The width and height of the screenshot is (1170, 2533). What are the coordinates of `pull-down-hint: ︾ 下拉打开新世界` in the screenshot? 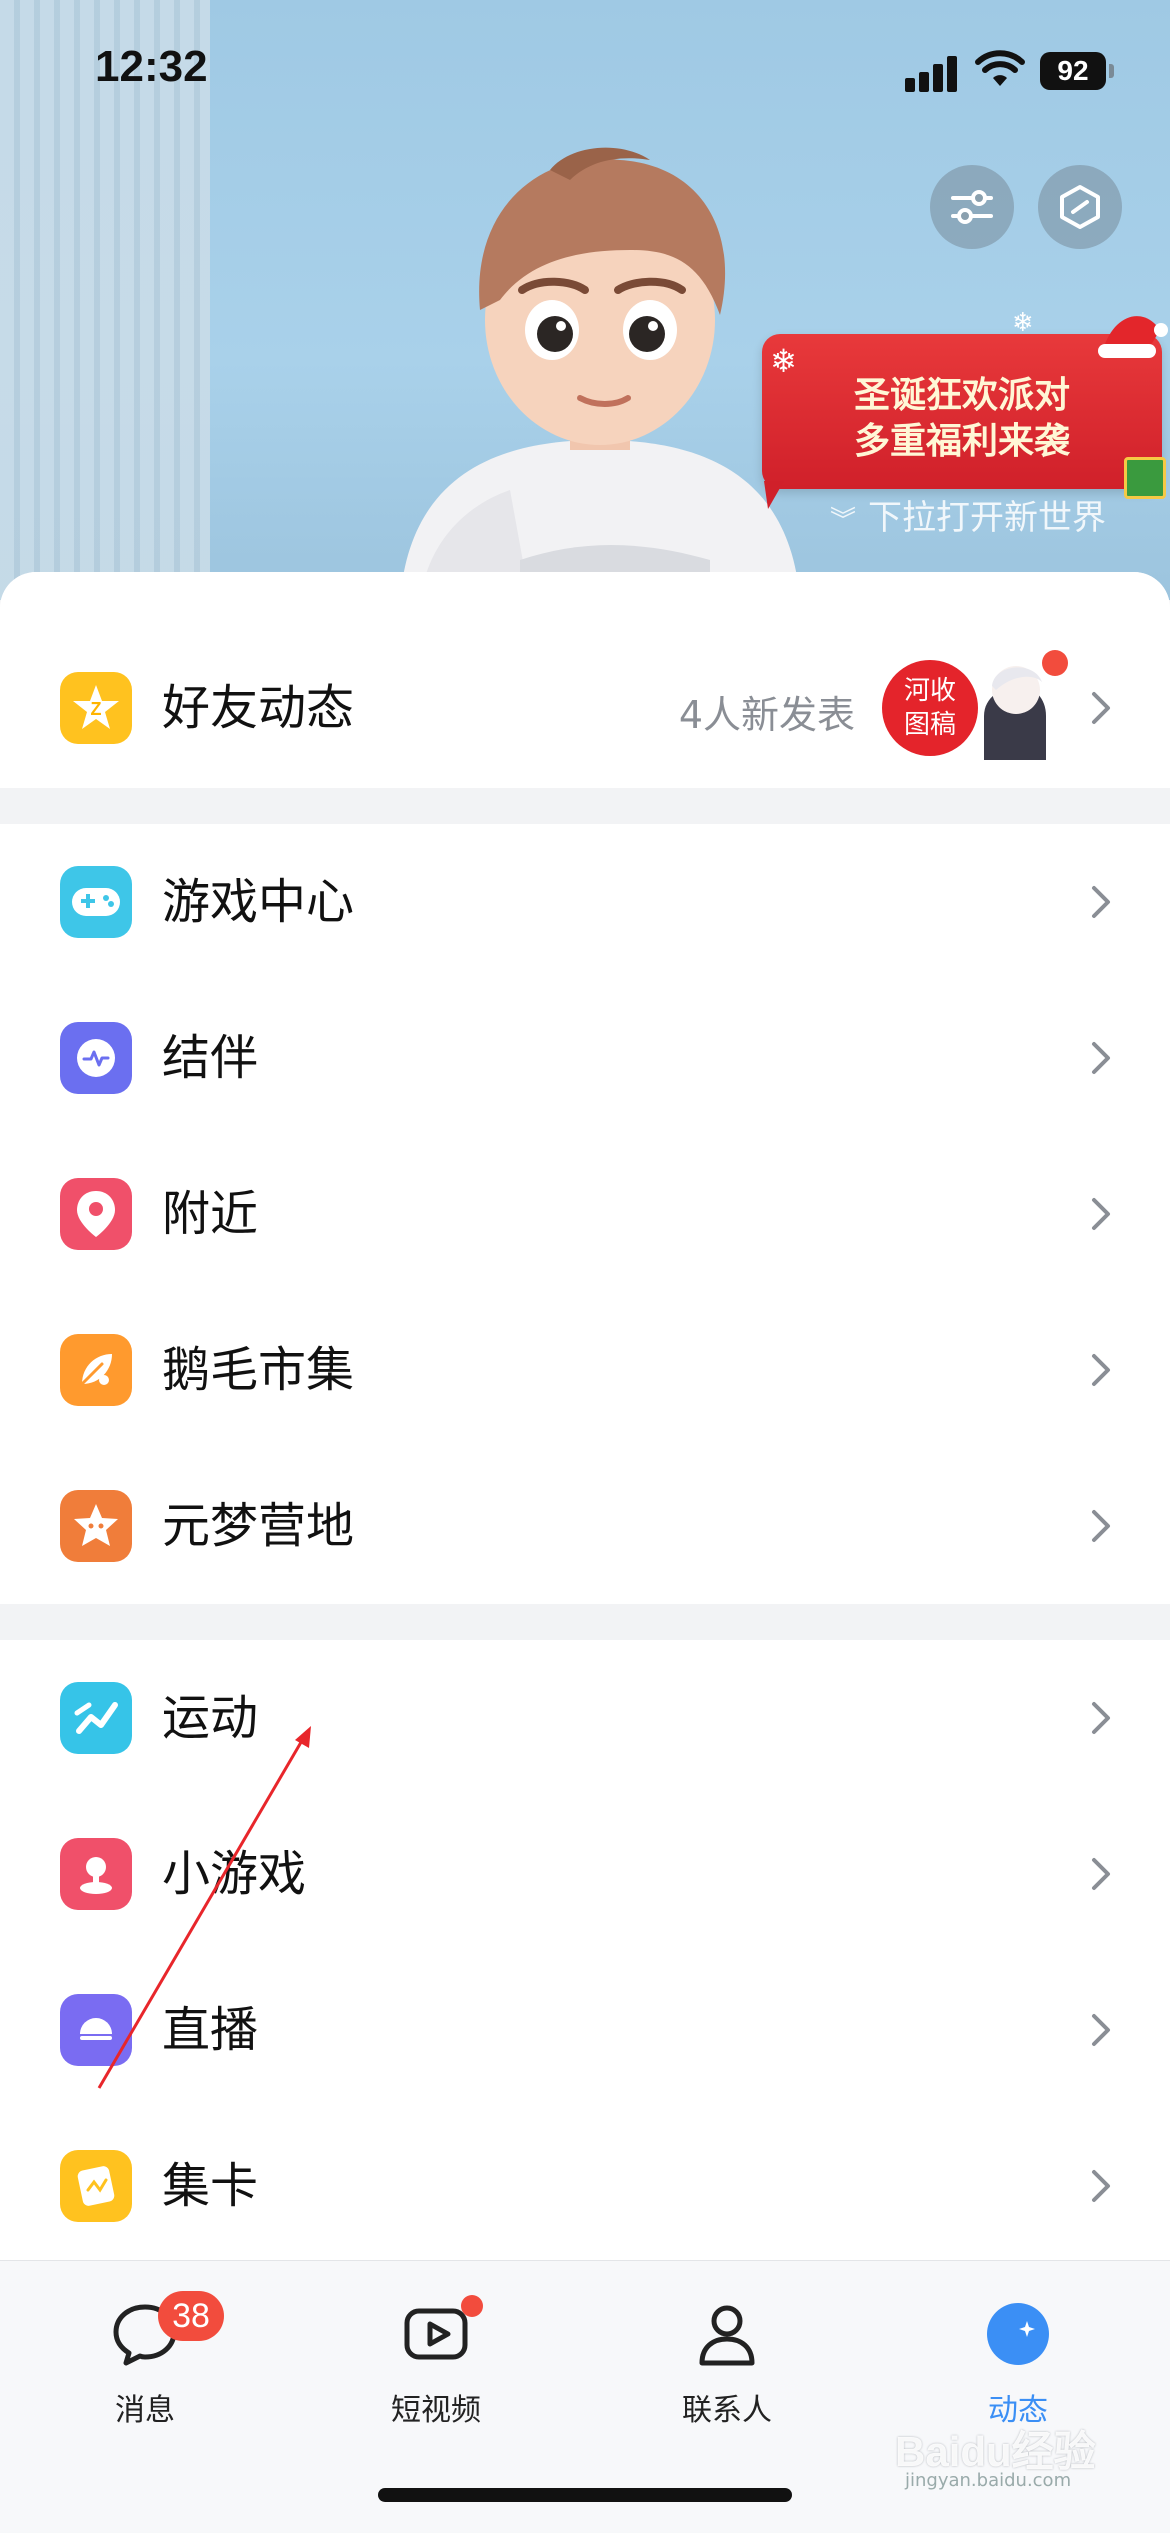 It's located at (968, 514).